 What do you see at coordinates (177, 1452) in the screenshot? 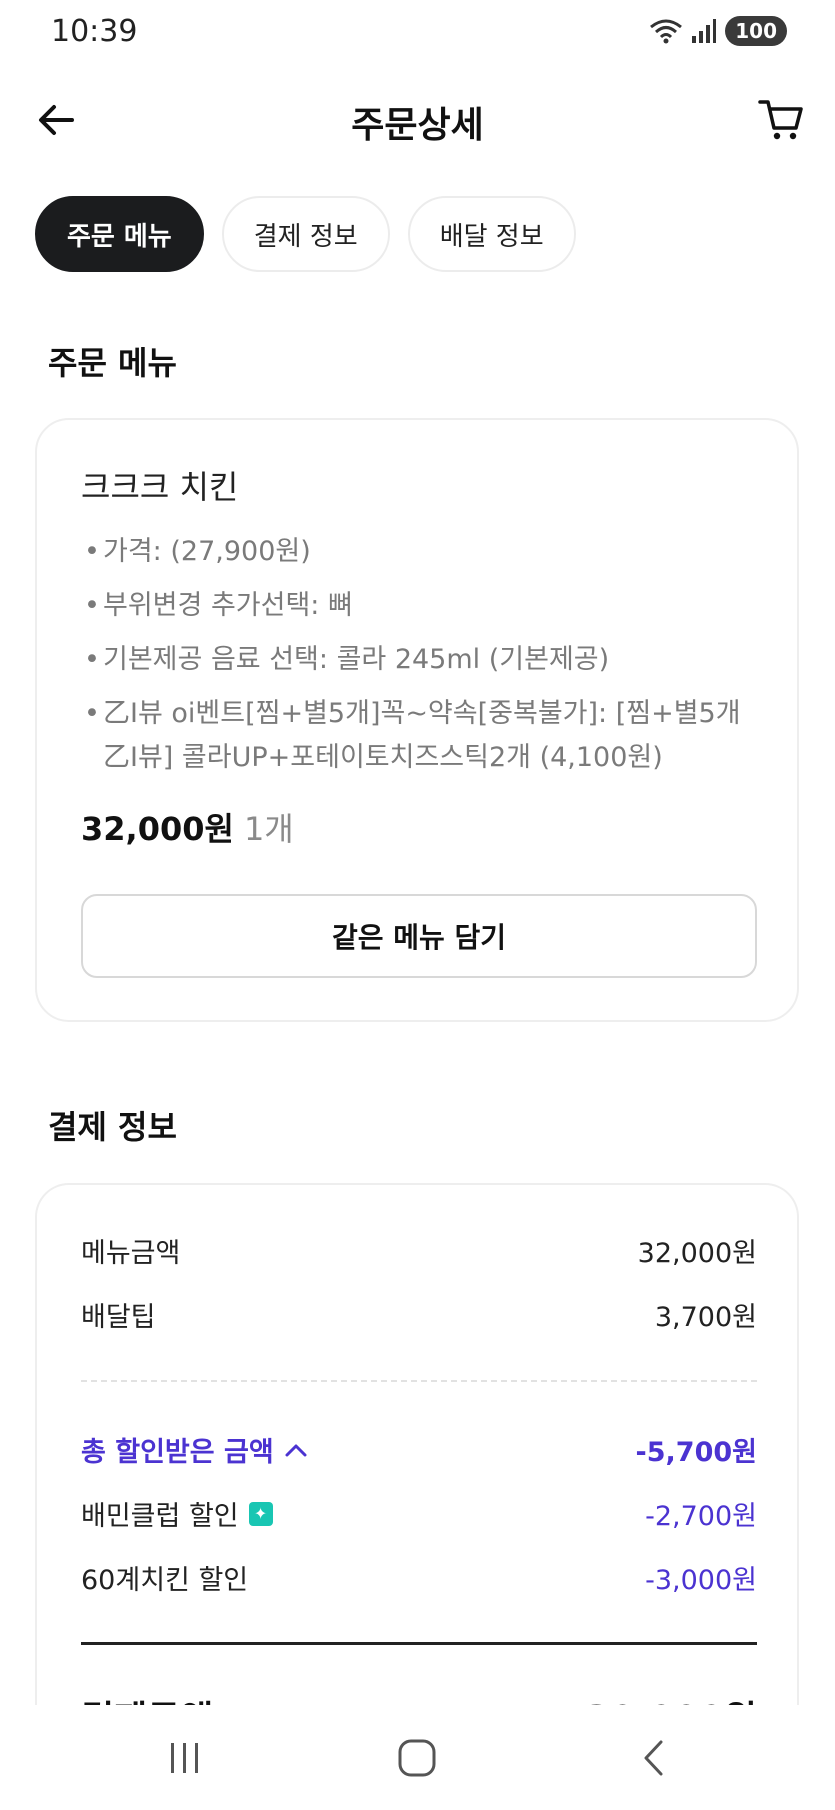
I see `total-discount-label: 총 할인받은 금액` at bounding box center [177, 1452].